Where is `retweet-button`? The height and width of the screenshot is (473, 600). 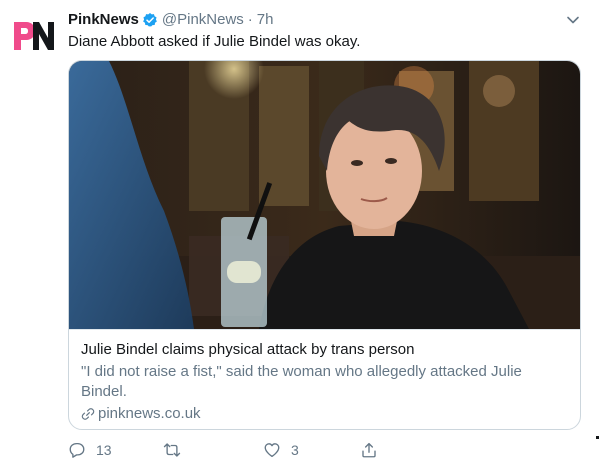
retweet-button is located at coordinates (177, 450).